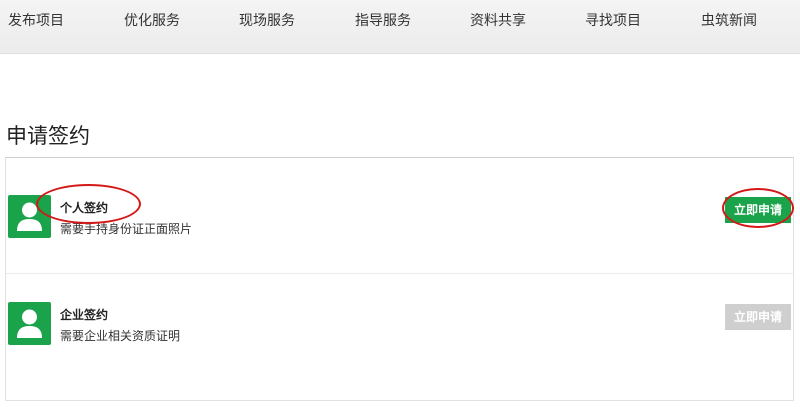 This screenshot has width=800, height=407. I want to click on nav-item-optimization-service: 优化服务, so click(152, 20).